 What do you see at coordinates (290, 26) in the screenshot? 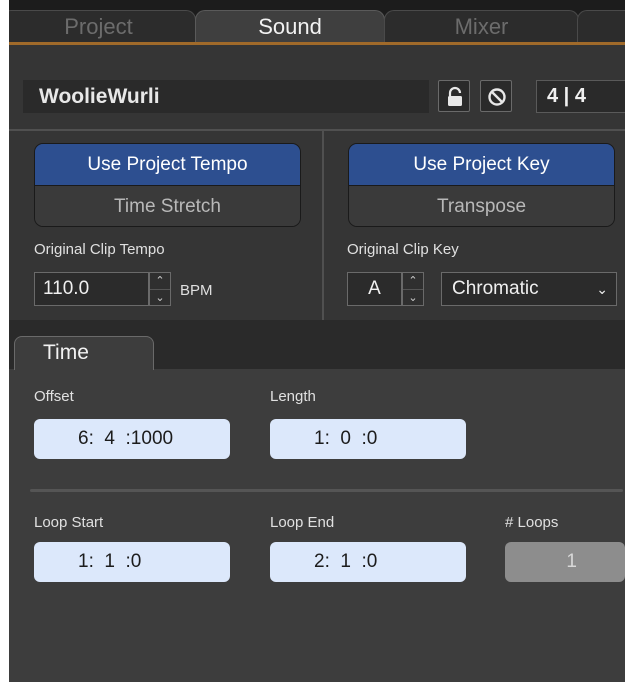
I see `tab-sound: Sound` at bounding box center [290, 26].